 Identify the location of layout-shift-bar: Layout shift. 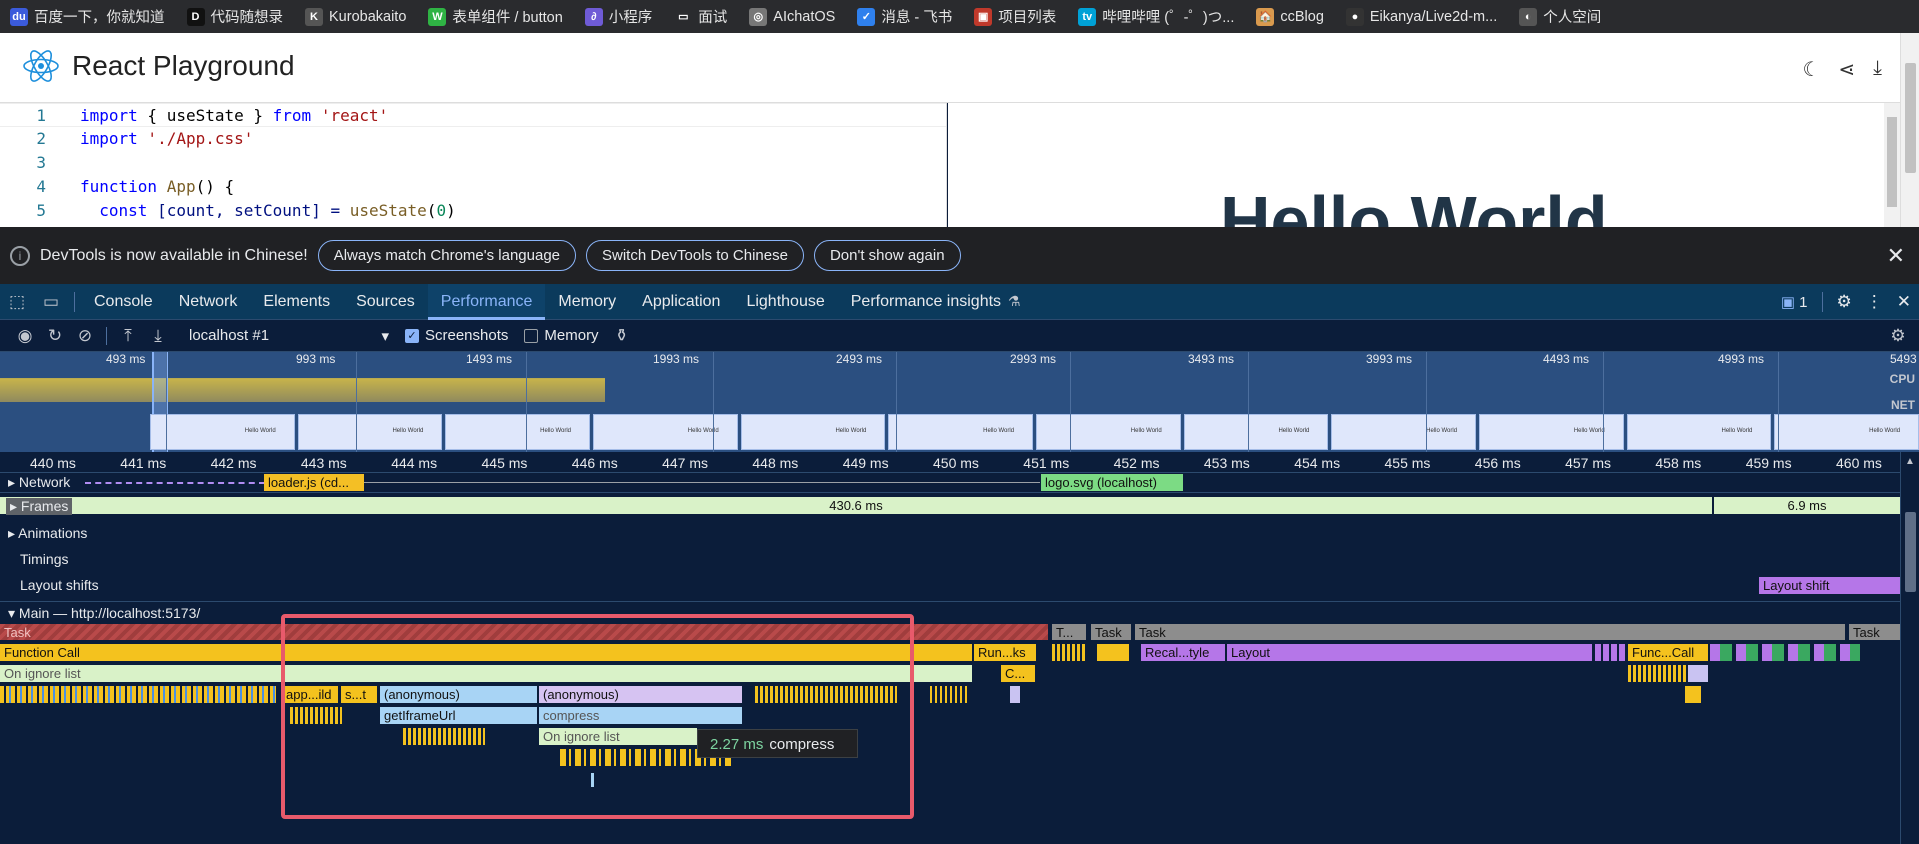
(1829, 585).